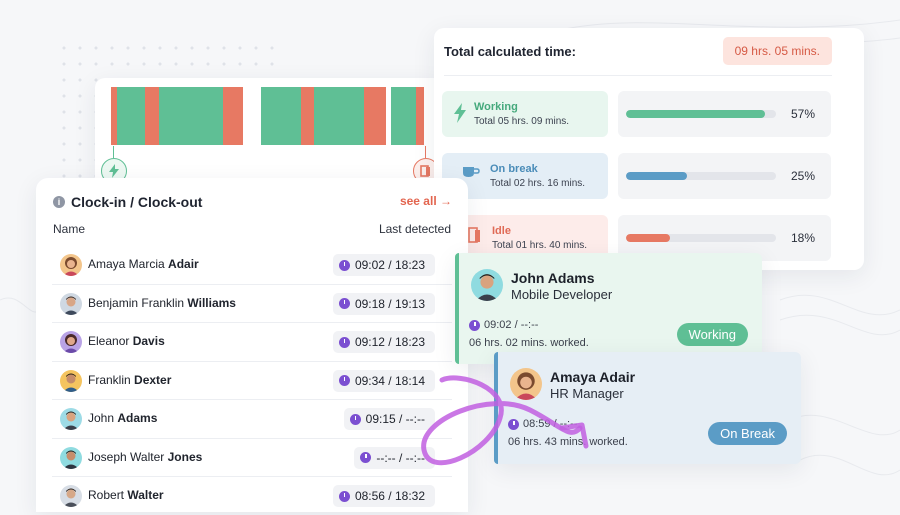 This screenshot has height=515, width=900. I want to click on employee-name: Eleanor Davis, so click(126, 341).